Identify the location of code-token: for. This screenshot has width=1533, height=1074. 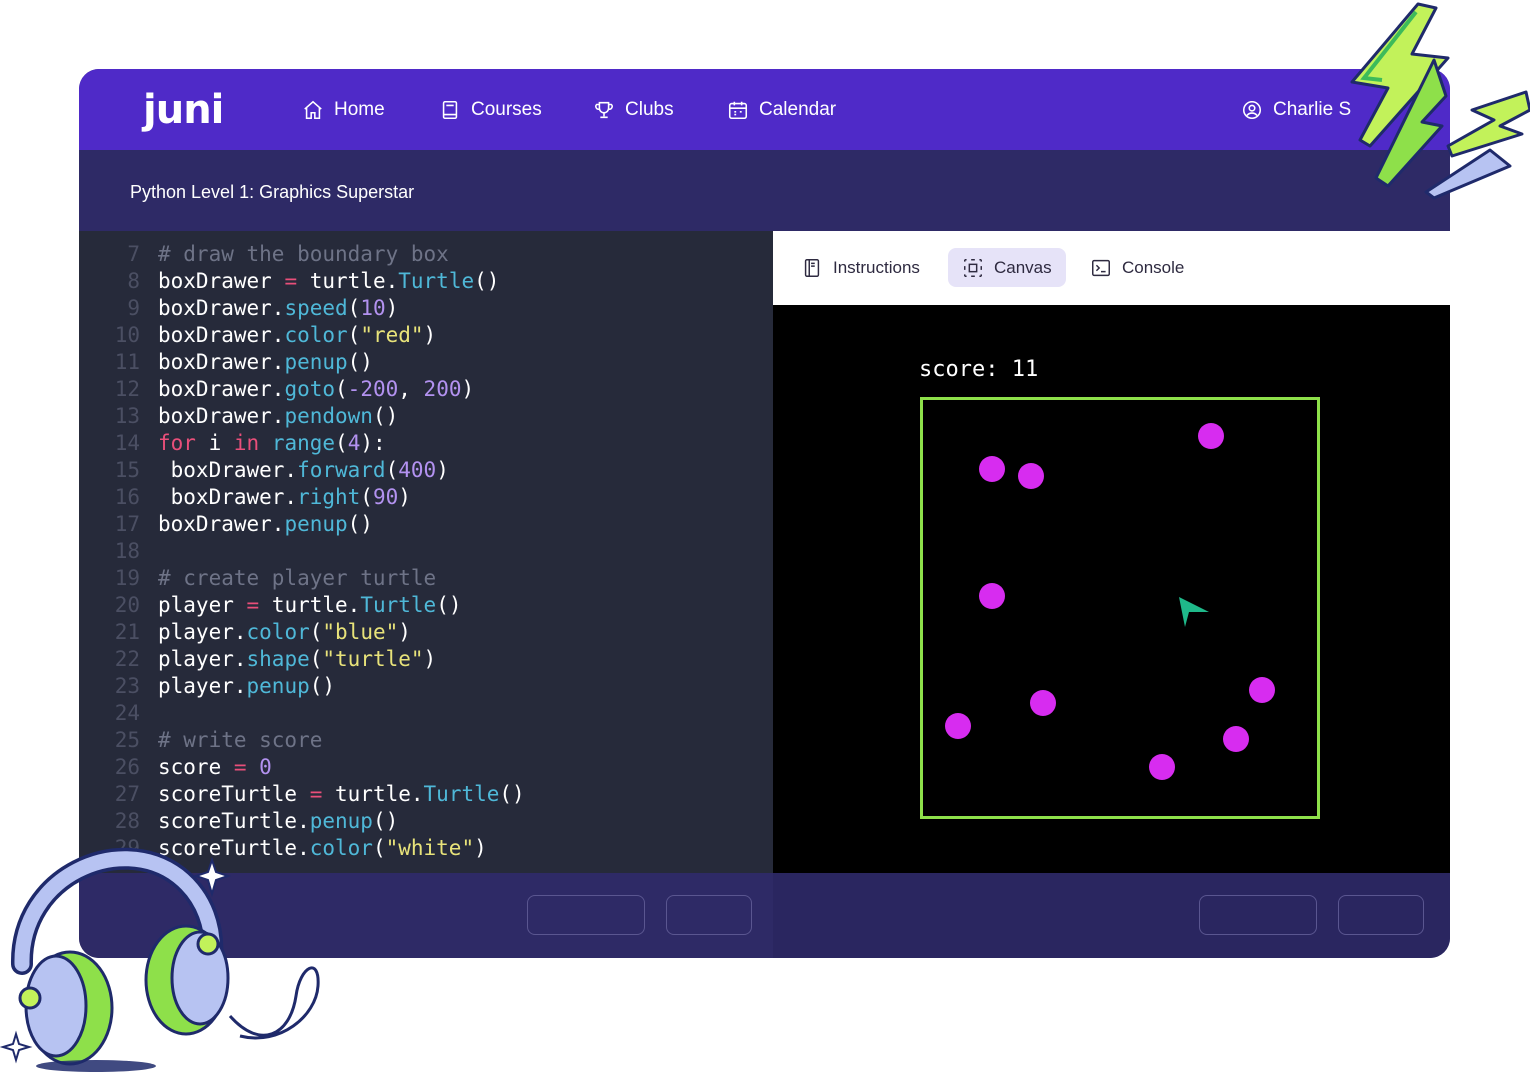
(177, 443).